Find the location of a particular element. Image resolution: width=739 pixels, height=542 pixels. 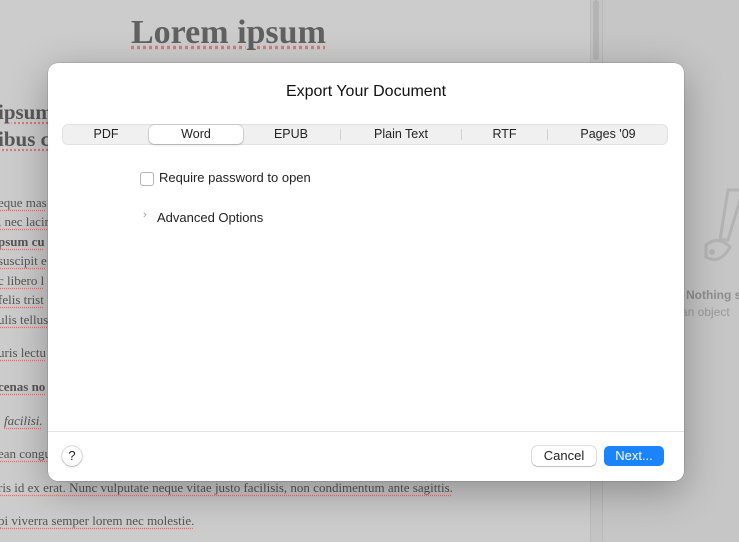

tab-pages-09: Pages '09 is located at coordinates (608, 134).